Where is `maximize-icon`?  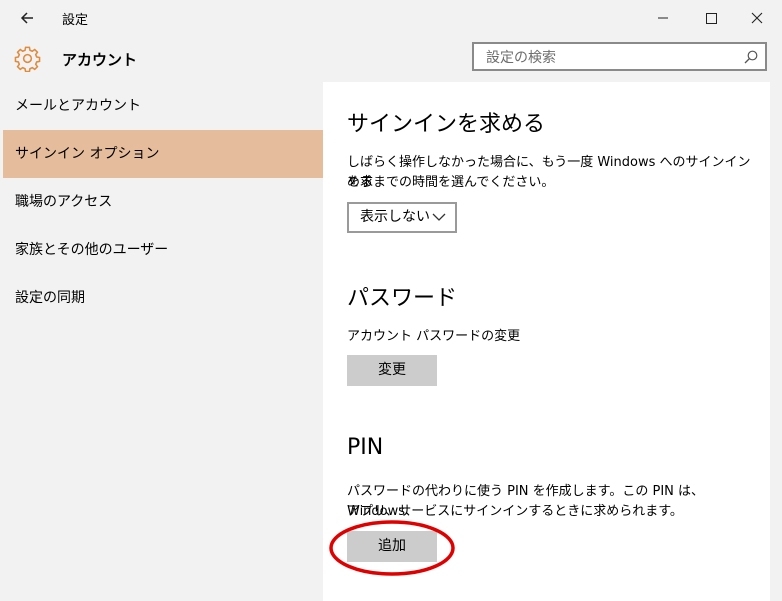
maximize-icon is located at coordinates (711, 18).